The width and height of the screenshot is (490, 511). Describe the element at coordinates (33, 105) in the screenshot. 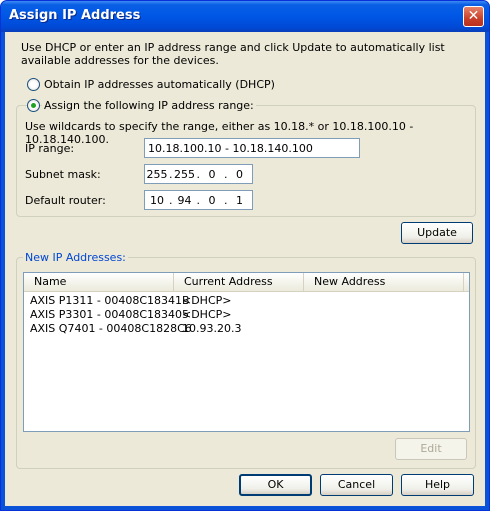

I see `range-radio` at that location.